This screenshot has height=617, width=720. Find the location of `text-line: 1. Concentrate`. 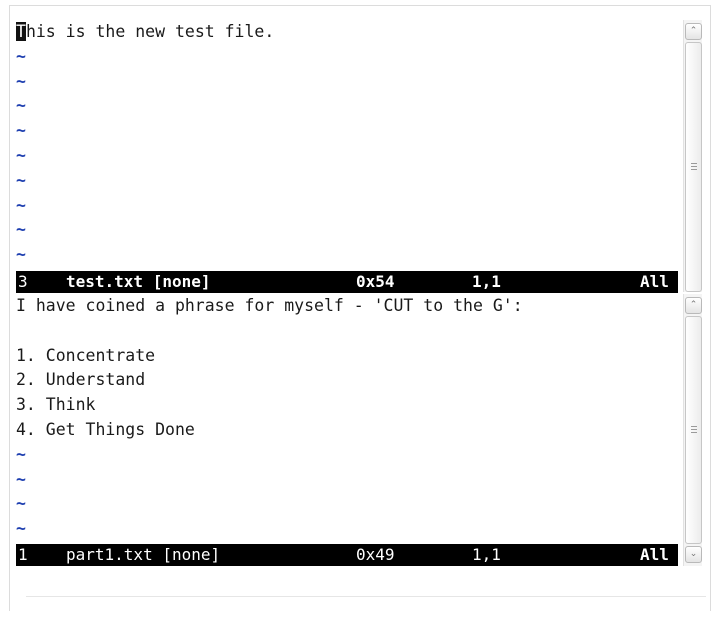

text-line: 1. Concentrate is located at coordinates (347, 356).